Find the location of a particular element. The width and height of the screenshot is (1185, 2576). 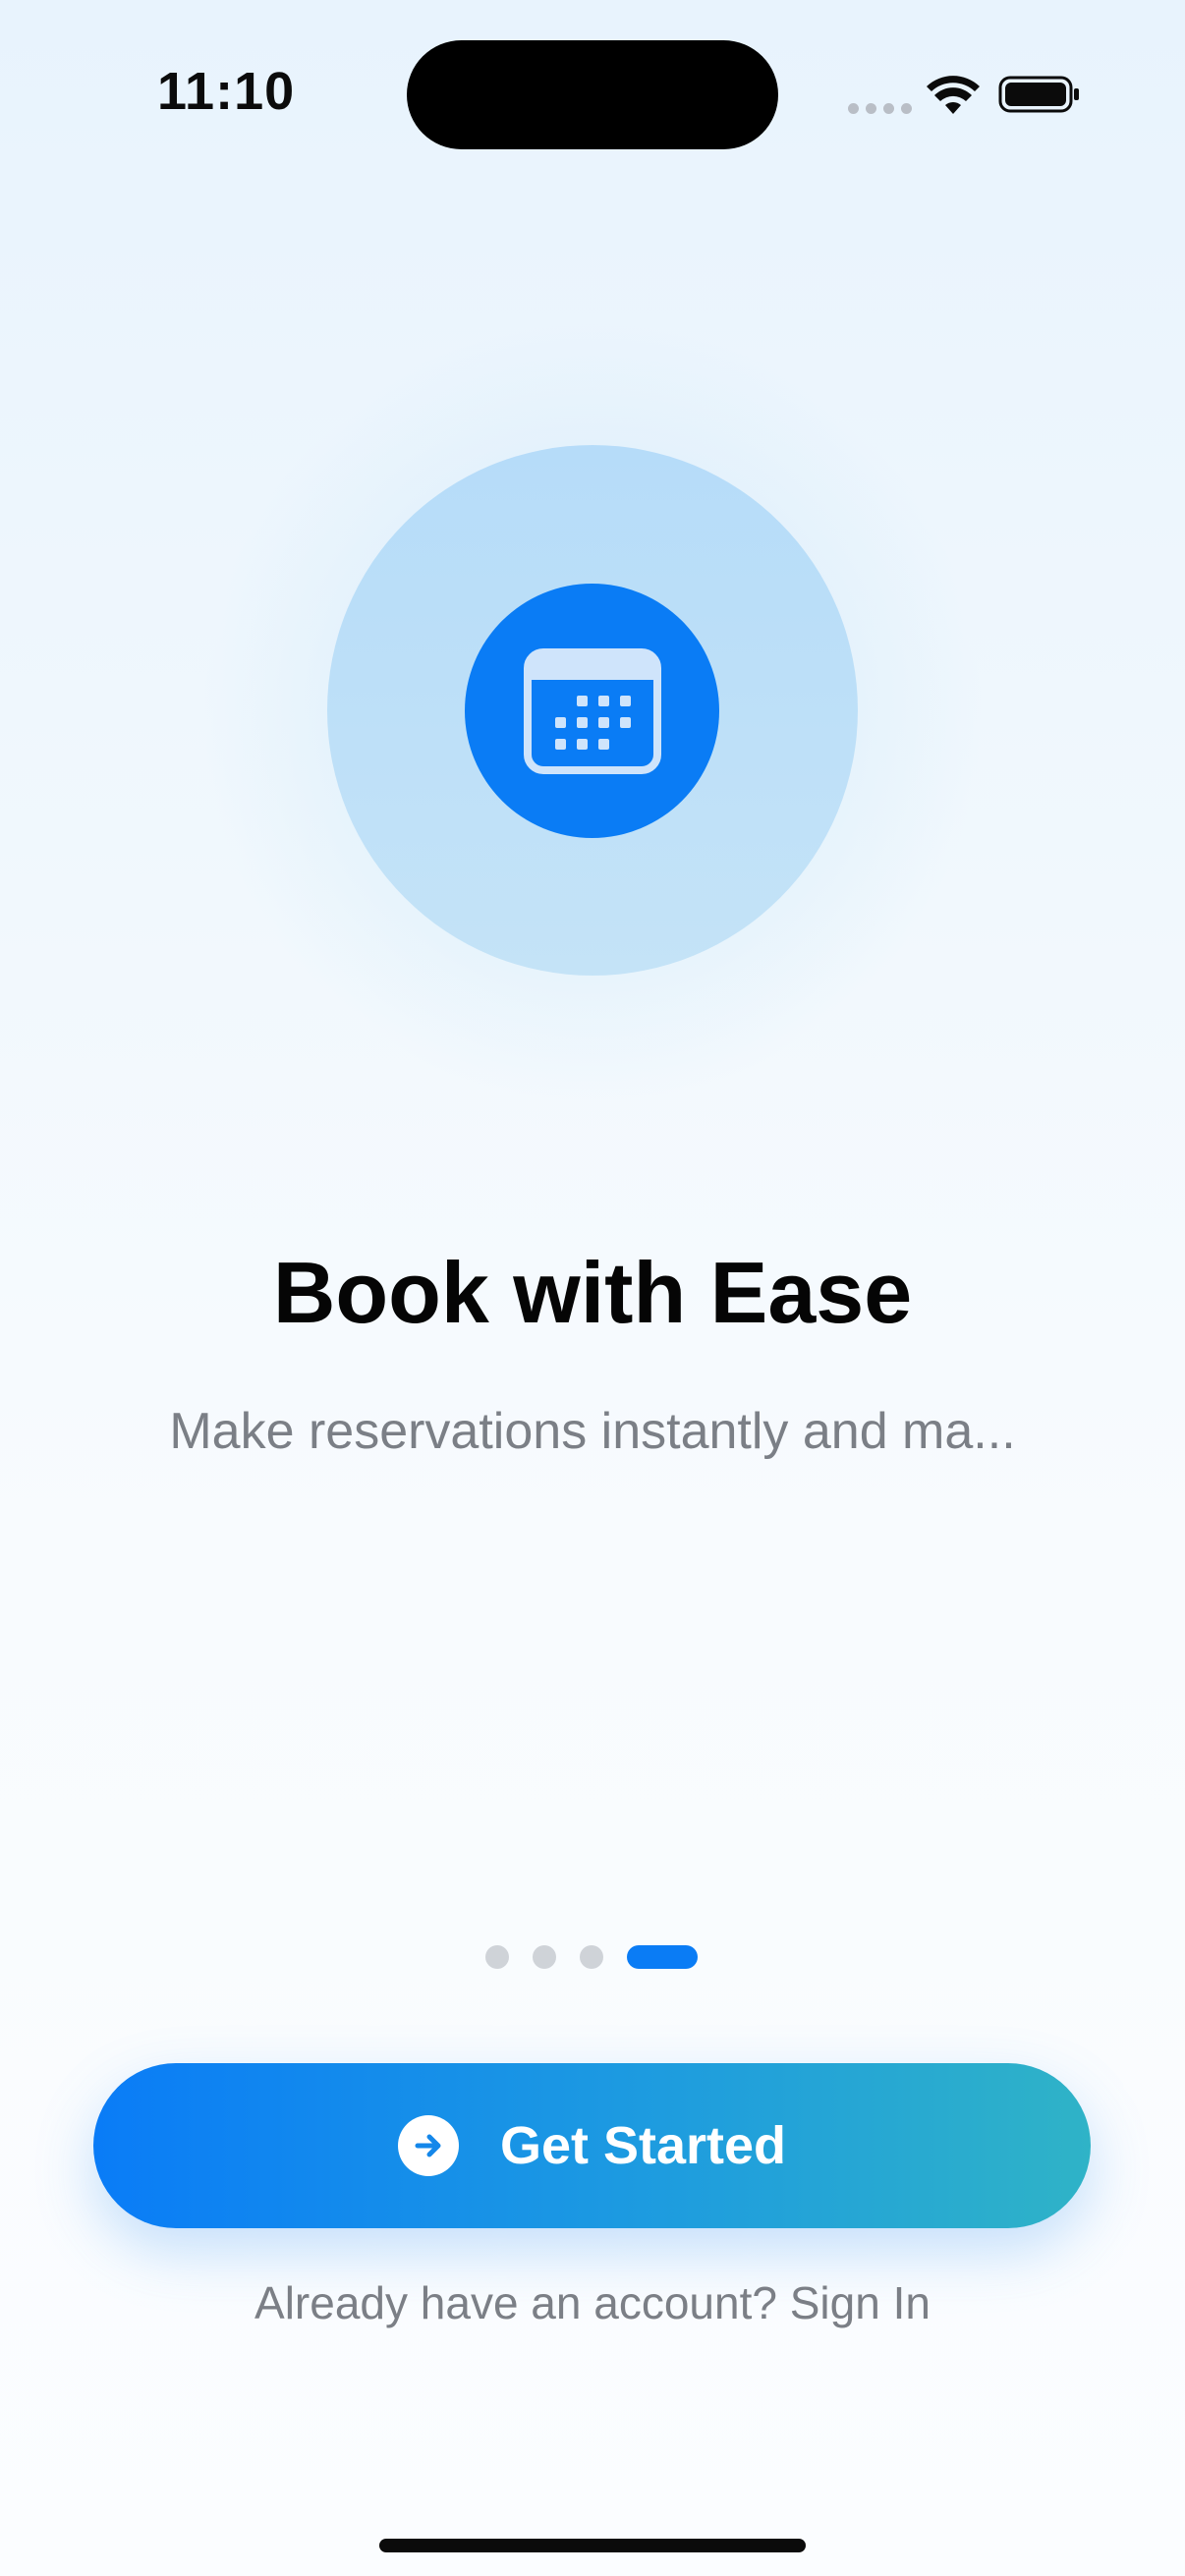

sign-in-link: Already have an account? Sign In is located at coordinates (592, 2302).